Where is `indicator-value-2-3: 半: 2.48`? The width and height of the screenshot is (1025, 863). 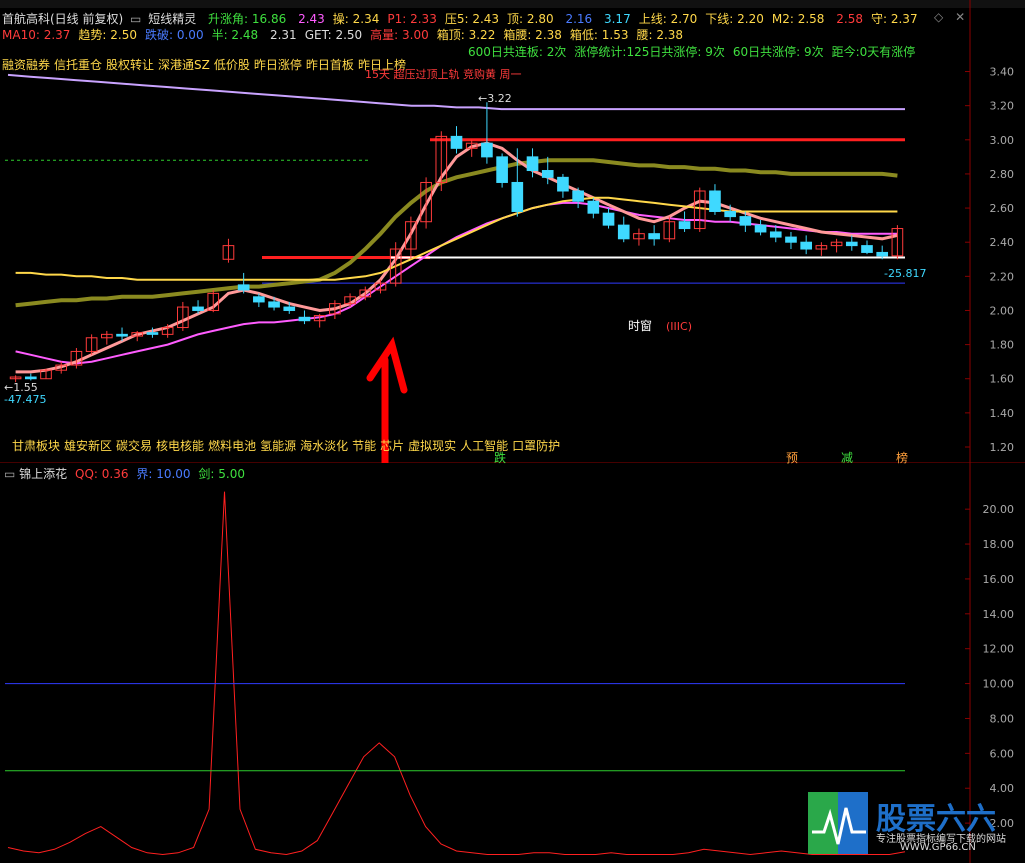
indicator-value-2-3: 半: 2.48 is located at coordinates (235, 35).